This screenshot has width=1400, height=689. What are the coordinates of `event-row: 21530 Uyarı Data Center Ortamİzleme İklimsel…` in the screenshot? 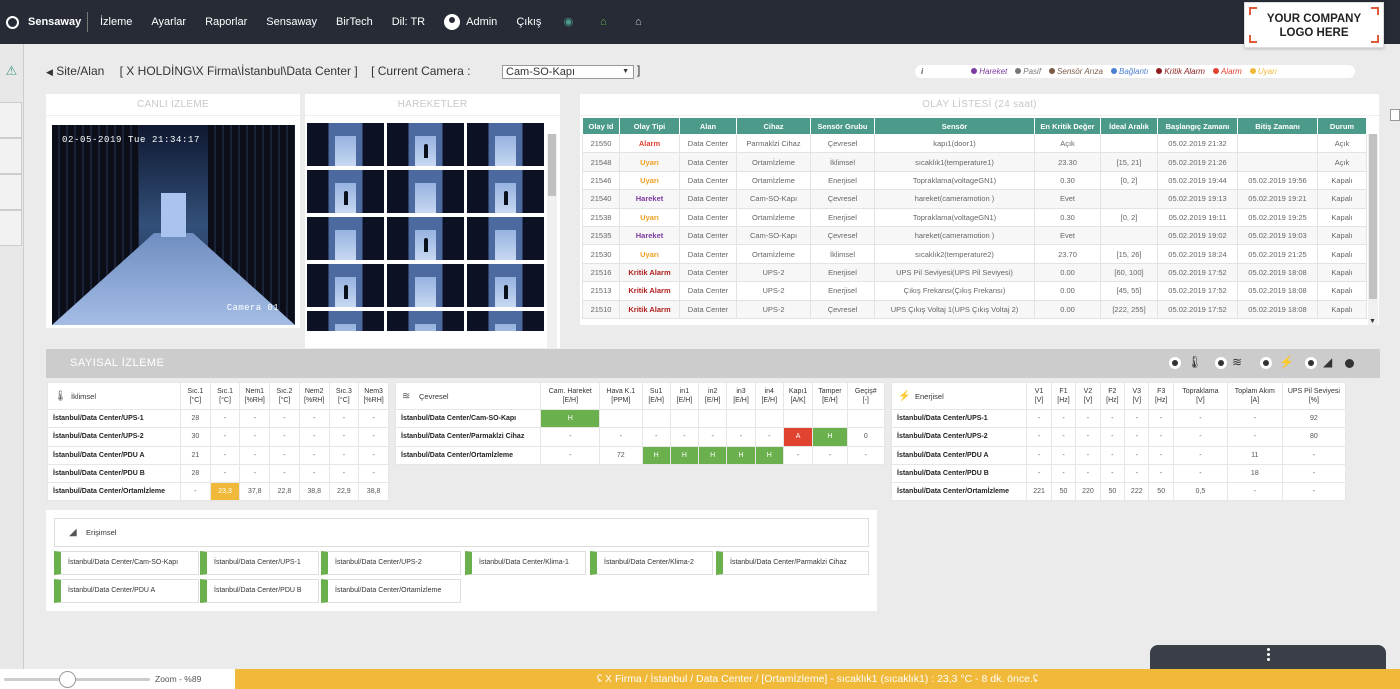 It's located at (974, 254).